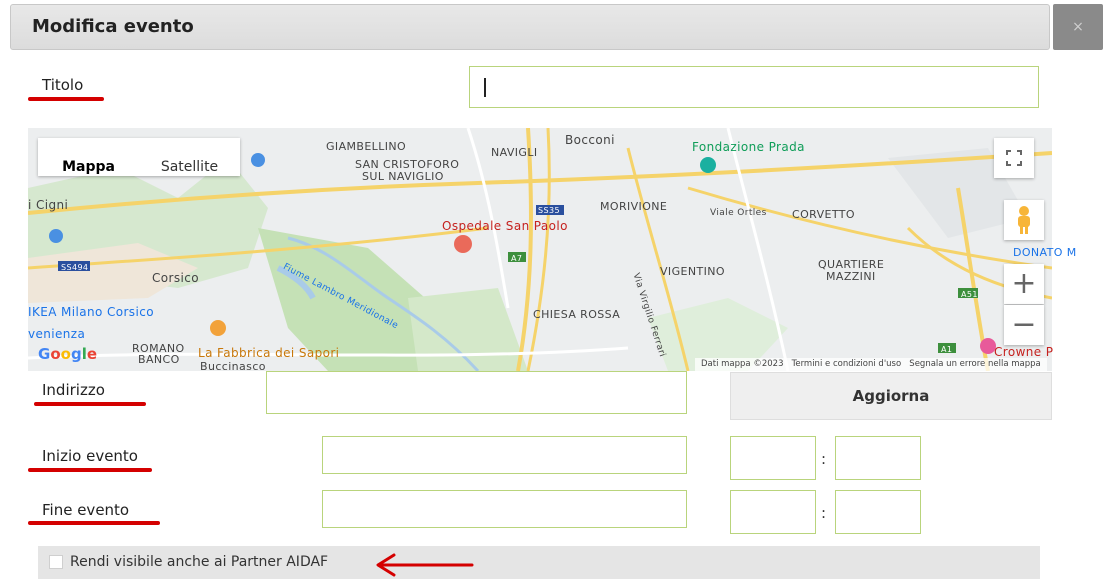 The image size is (1105, 579). Describe the element at coordinates (218, 328) in the screenshot. I see `restaurant-pin` at that location.